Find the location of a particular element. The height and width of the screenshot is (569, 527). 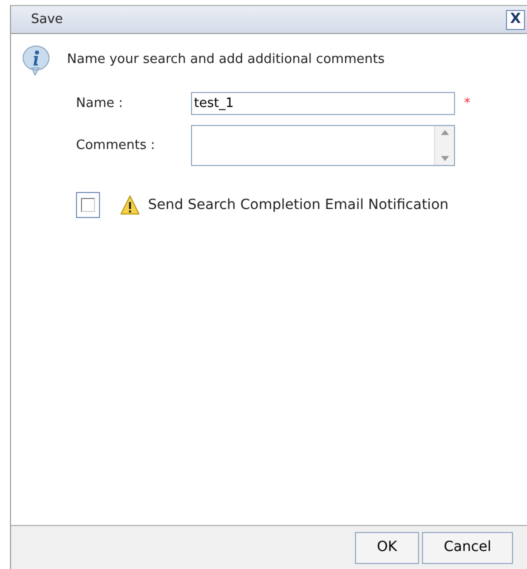

field-label: Name : is located at coordinates (100, 103).